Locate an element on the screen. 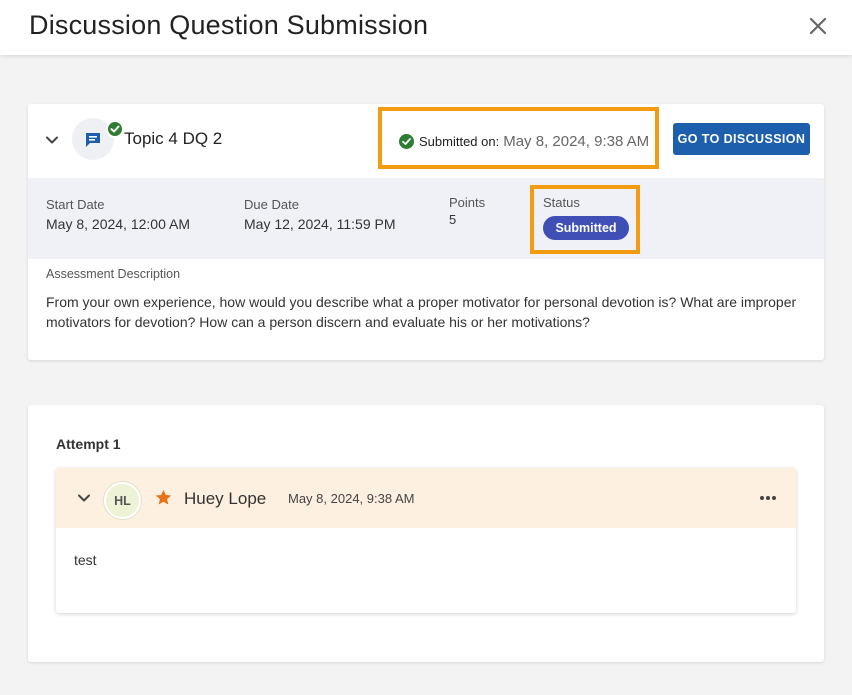 The width and height of the screenshot is (852, 695). submitted-on-highlight: Submitted on: May 8, 2024, 9:38 AM is located at coordinates (518, 138).